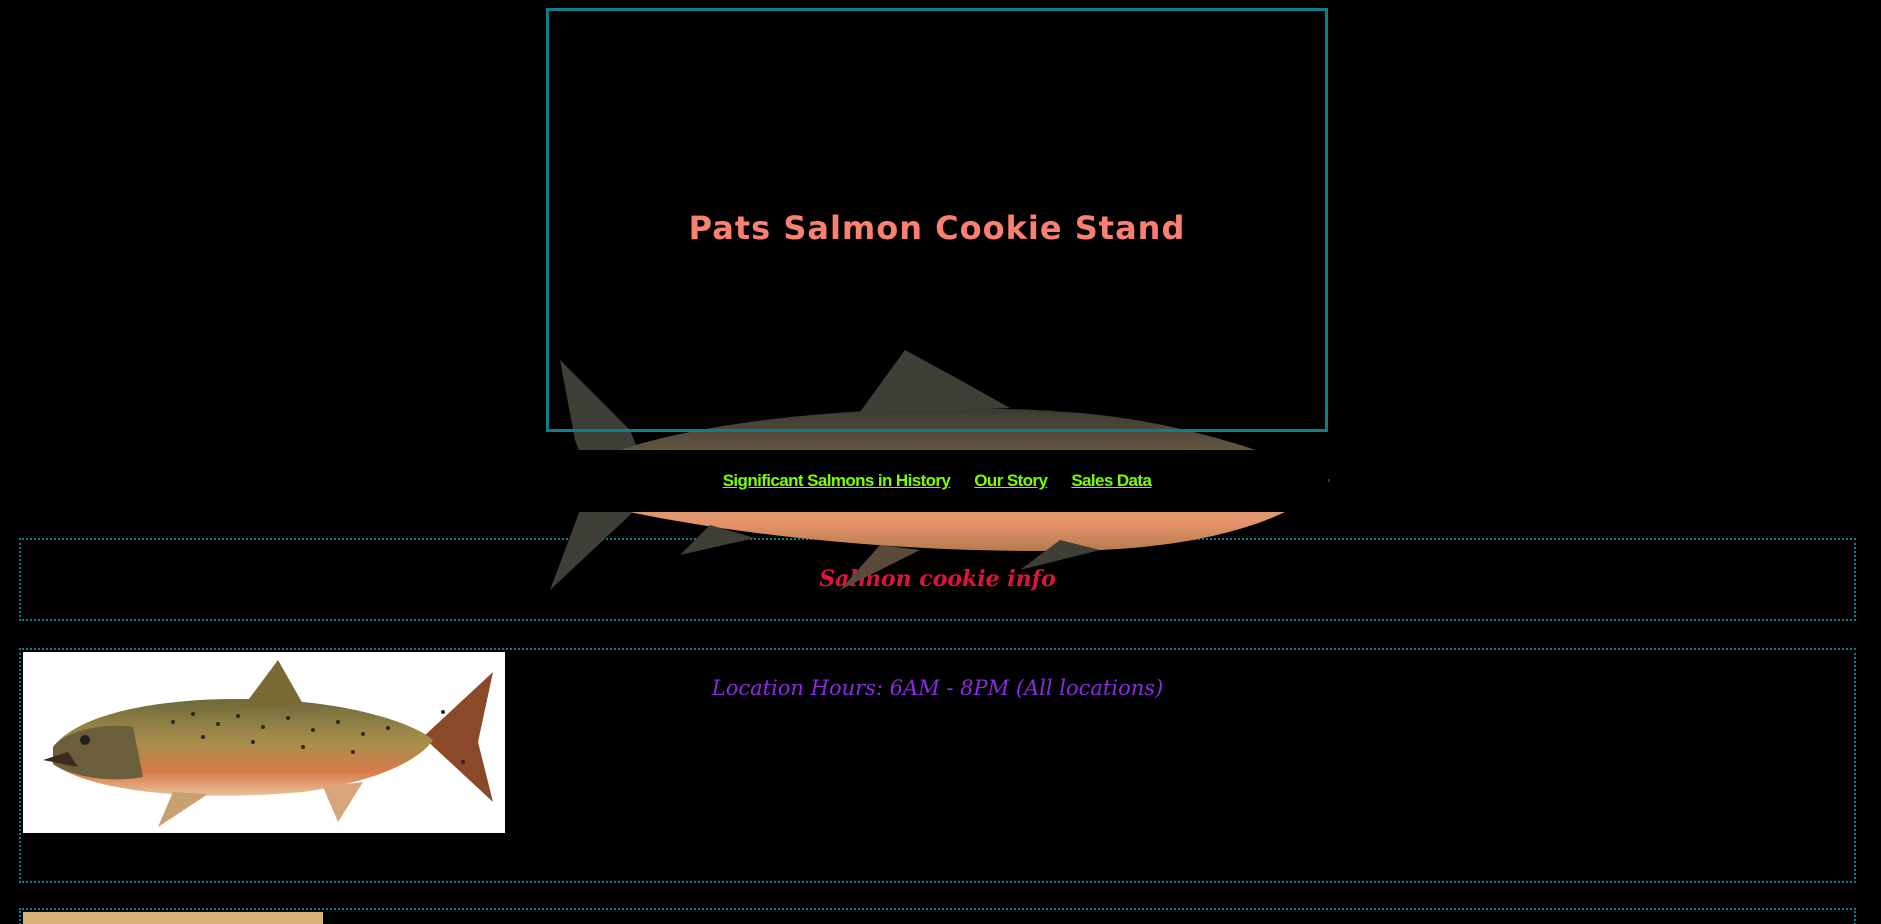 The height and width of the screenshot is (924, 1881). Describe the element at coordinates (1011, 481) in the screenshot. I see `nav-link-our-story: Our Story` at that location.